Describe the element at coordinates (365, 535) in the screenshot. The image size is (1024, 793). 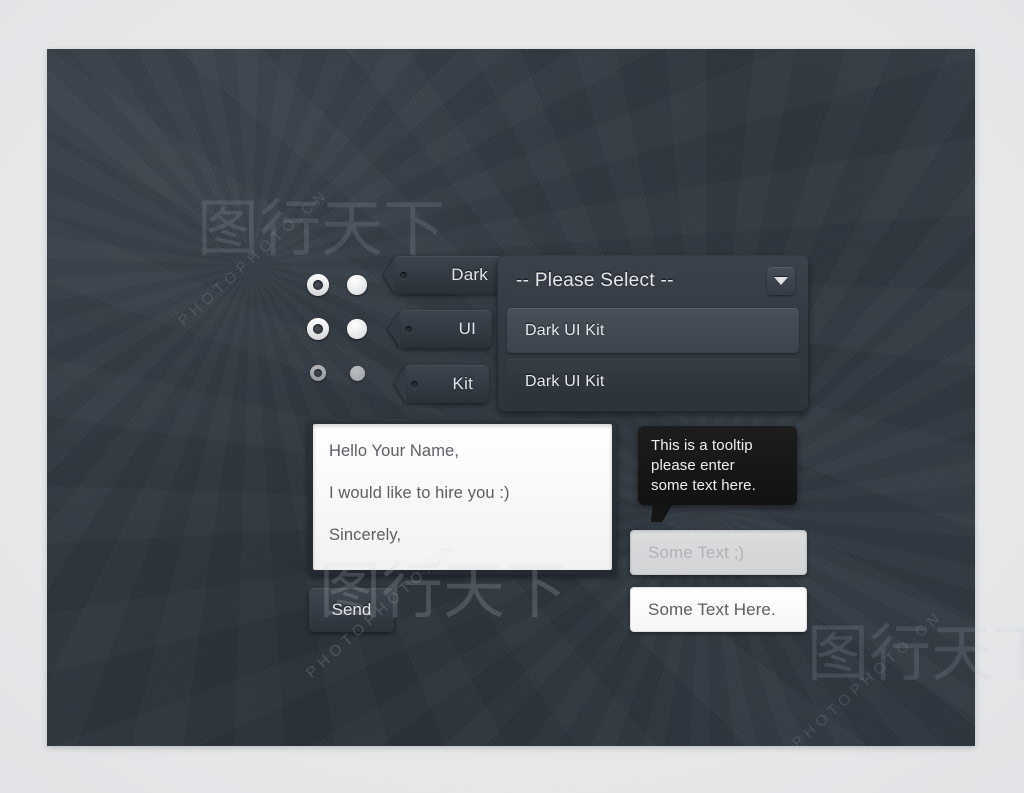
I see `textarea-line: Sincerely,` at that location.